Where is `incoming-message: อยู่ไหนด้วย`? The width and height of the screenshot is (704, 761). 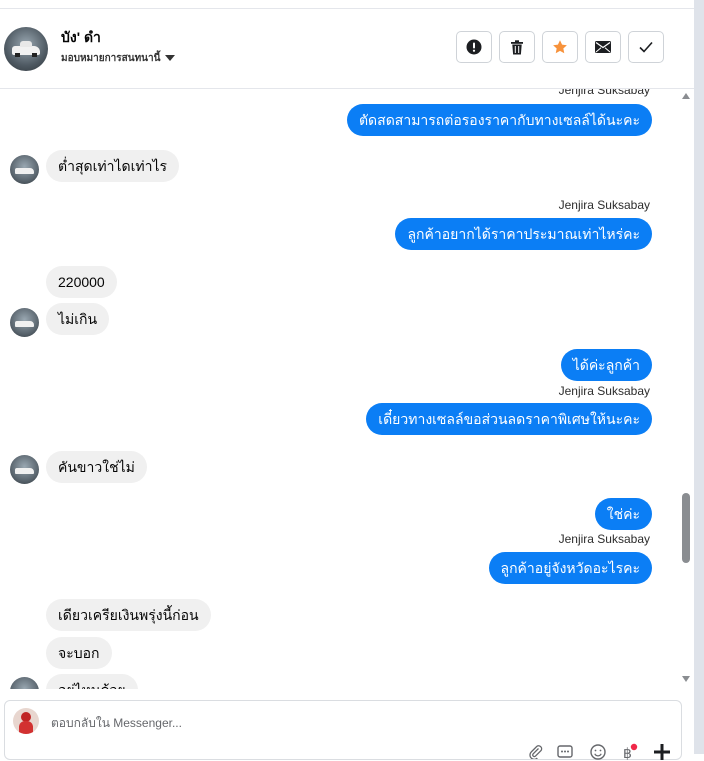 incoming-message: อยู่ไหนด้วย is located at coordinates (92, 681).